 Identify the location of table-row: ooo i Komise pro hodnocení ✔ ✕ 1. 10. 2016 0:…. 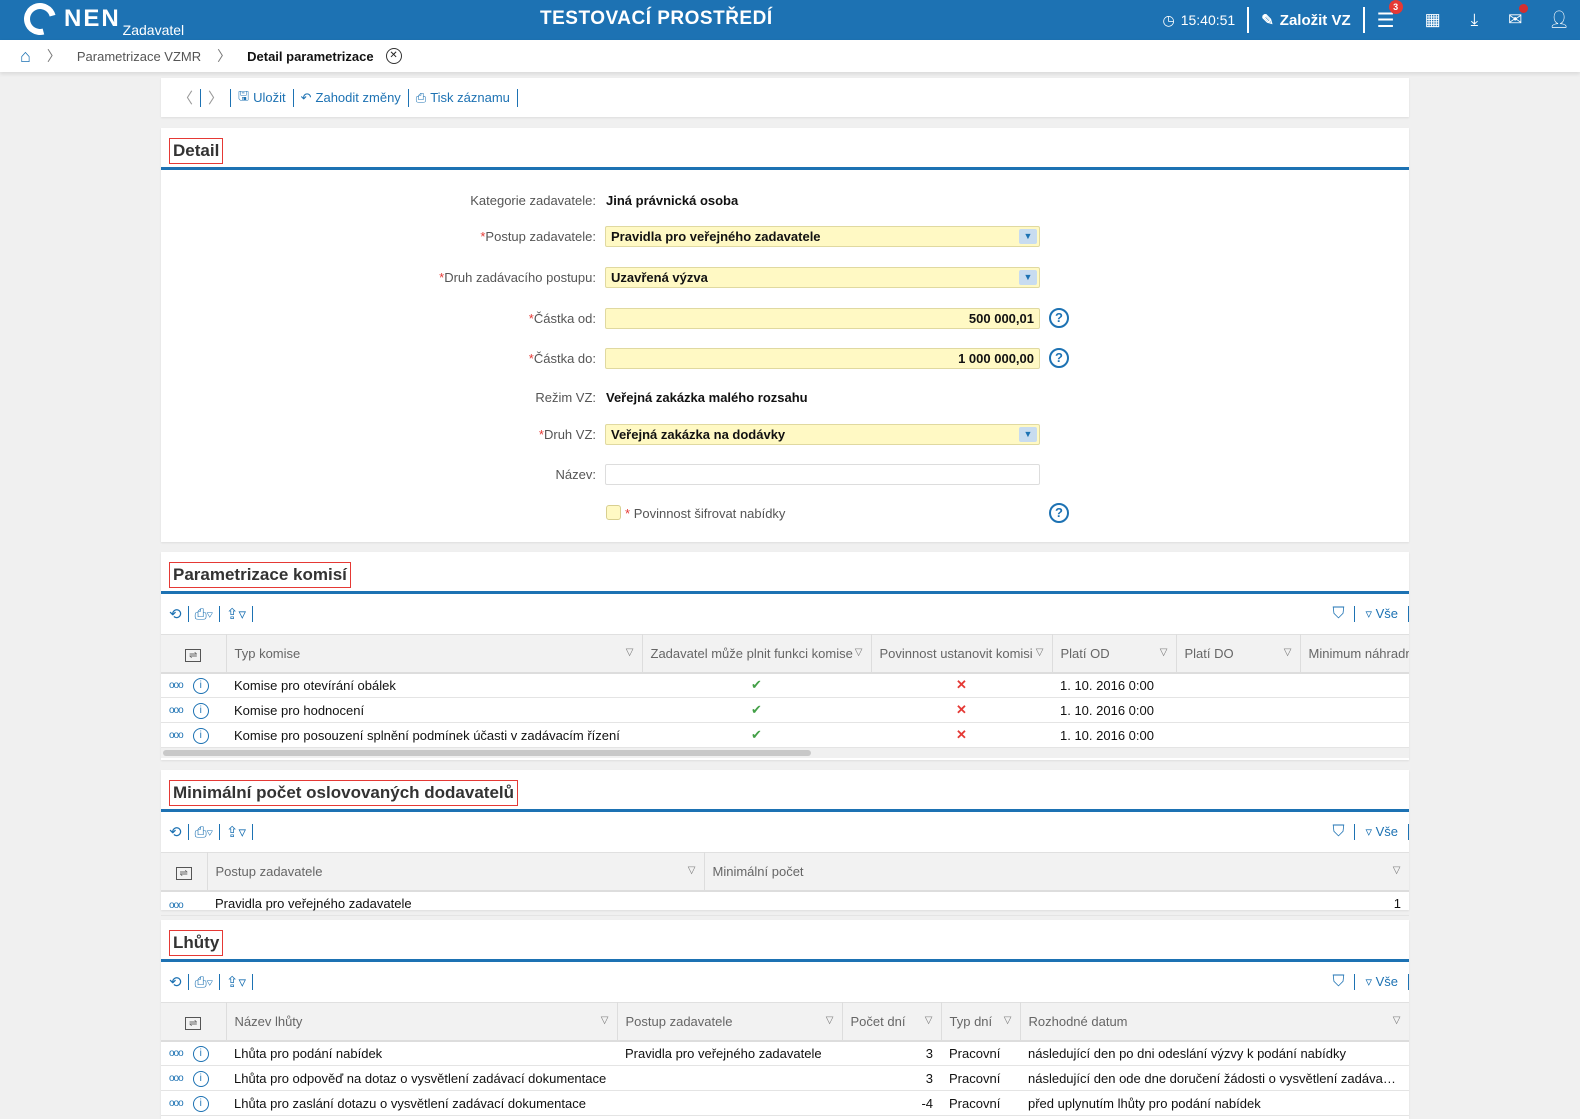
(785, 710).